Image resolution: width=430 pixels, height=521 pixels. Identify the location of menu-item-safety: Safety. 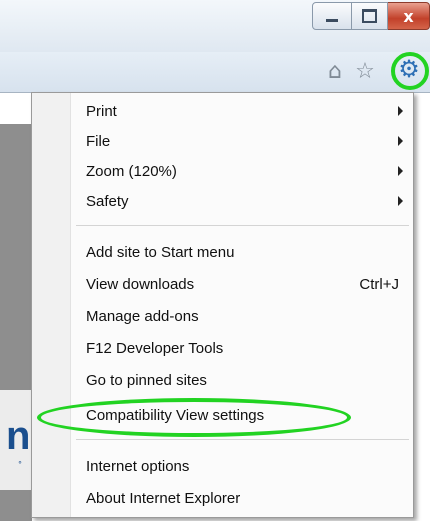
(242, 201).